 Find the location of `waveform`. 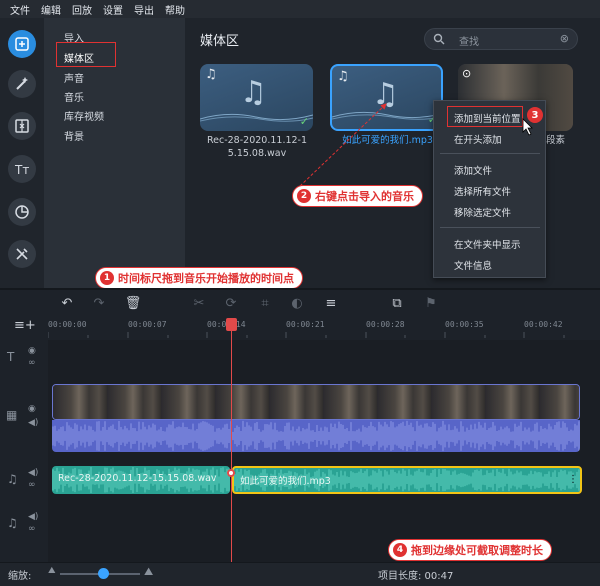

waveform is located at coordinates (316, 436).